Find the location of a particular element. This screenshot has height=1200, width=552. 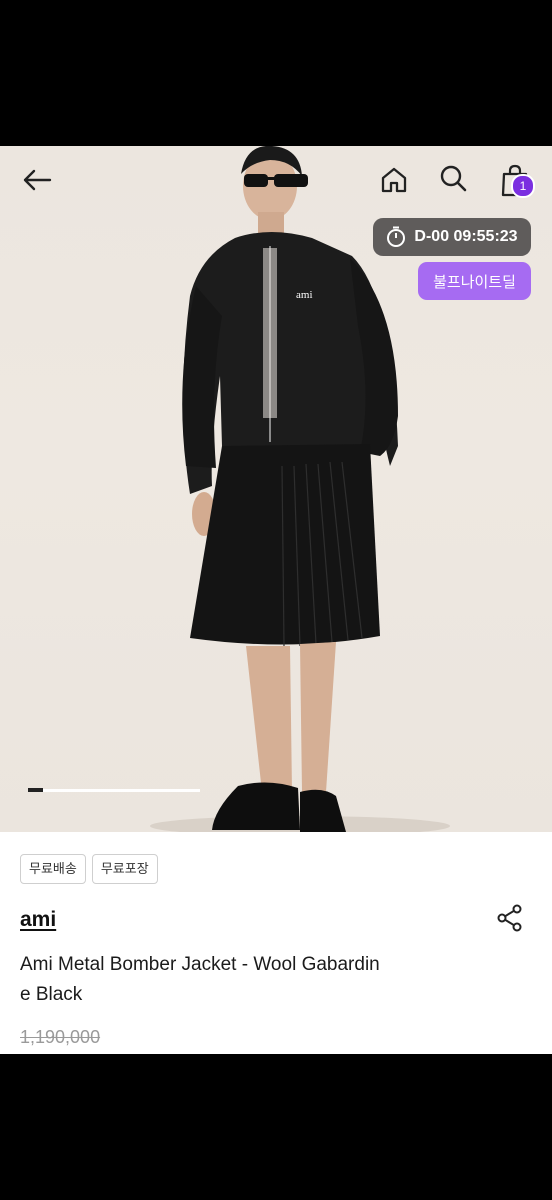

home-icon is located at coordinates (394, 180).